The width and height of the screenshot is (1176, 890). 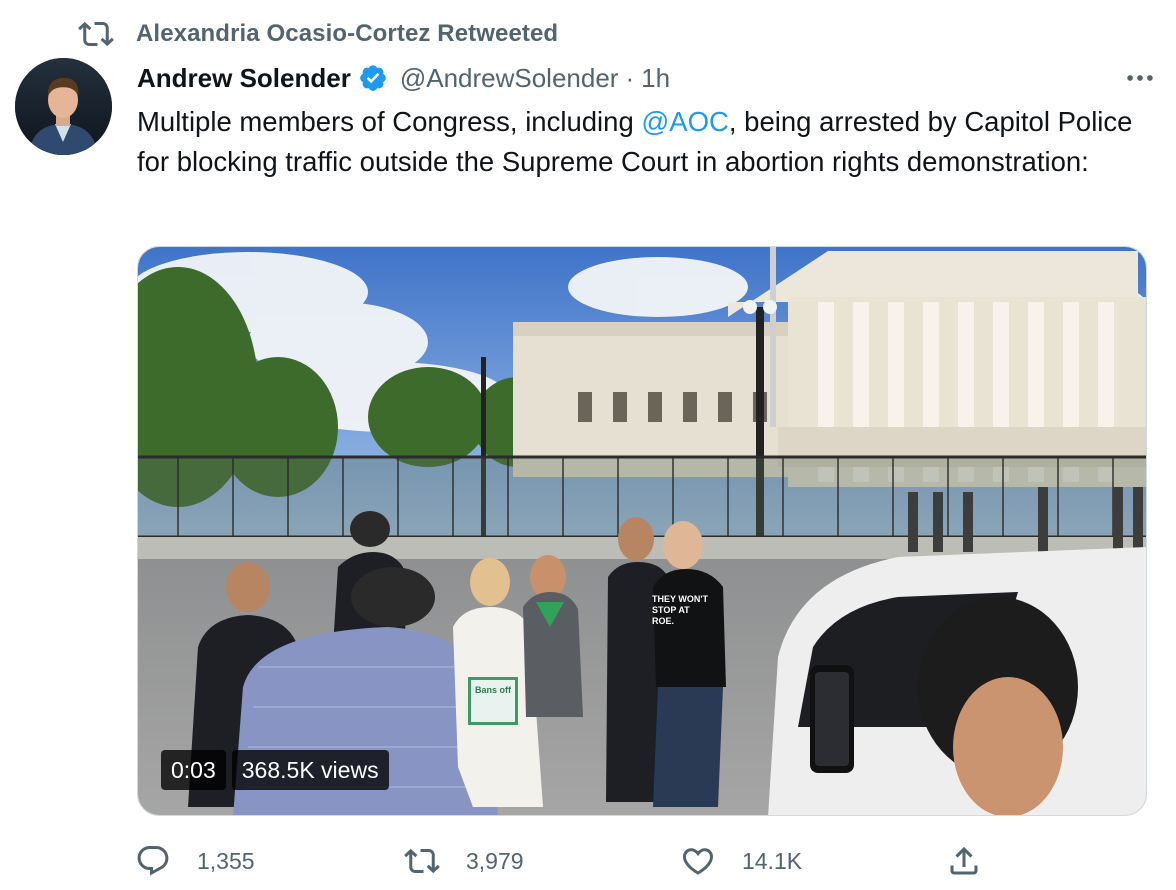 What do you see at coordinates (698, 861) in the screenshot?
I see `heart-icon` at bounding box center [698, 861].